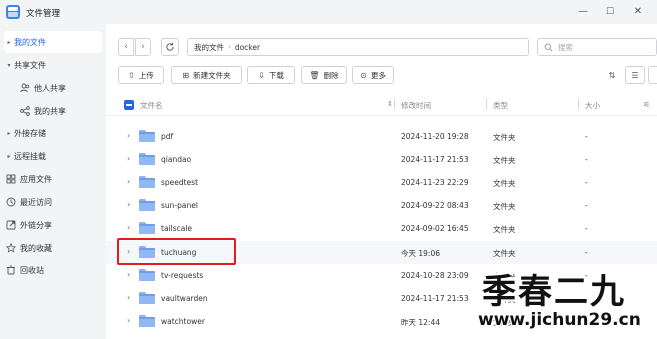 The image size is (657, 339). What do you see at coordinates (151, 105) in the screenshot?
I see `column-header-name: 文件名` at bounding box center [151, 105].